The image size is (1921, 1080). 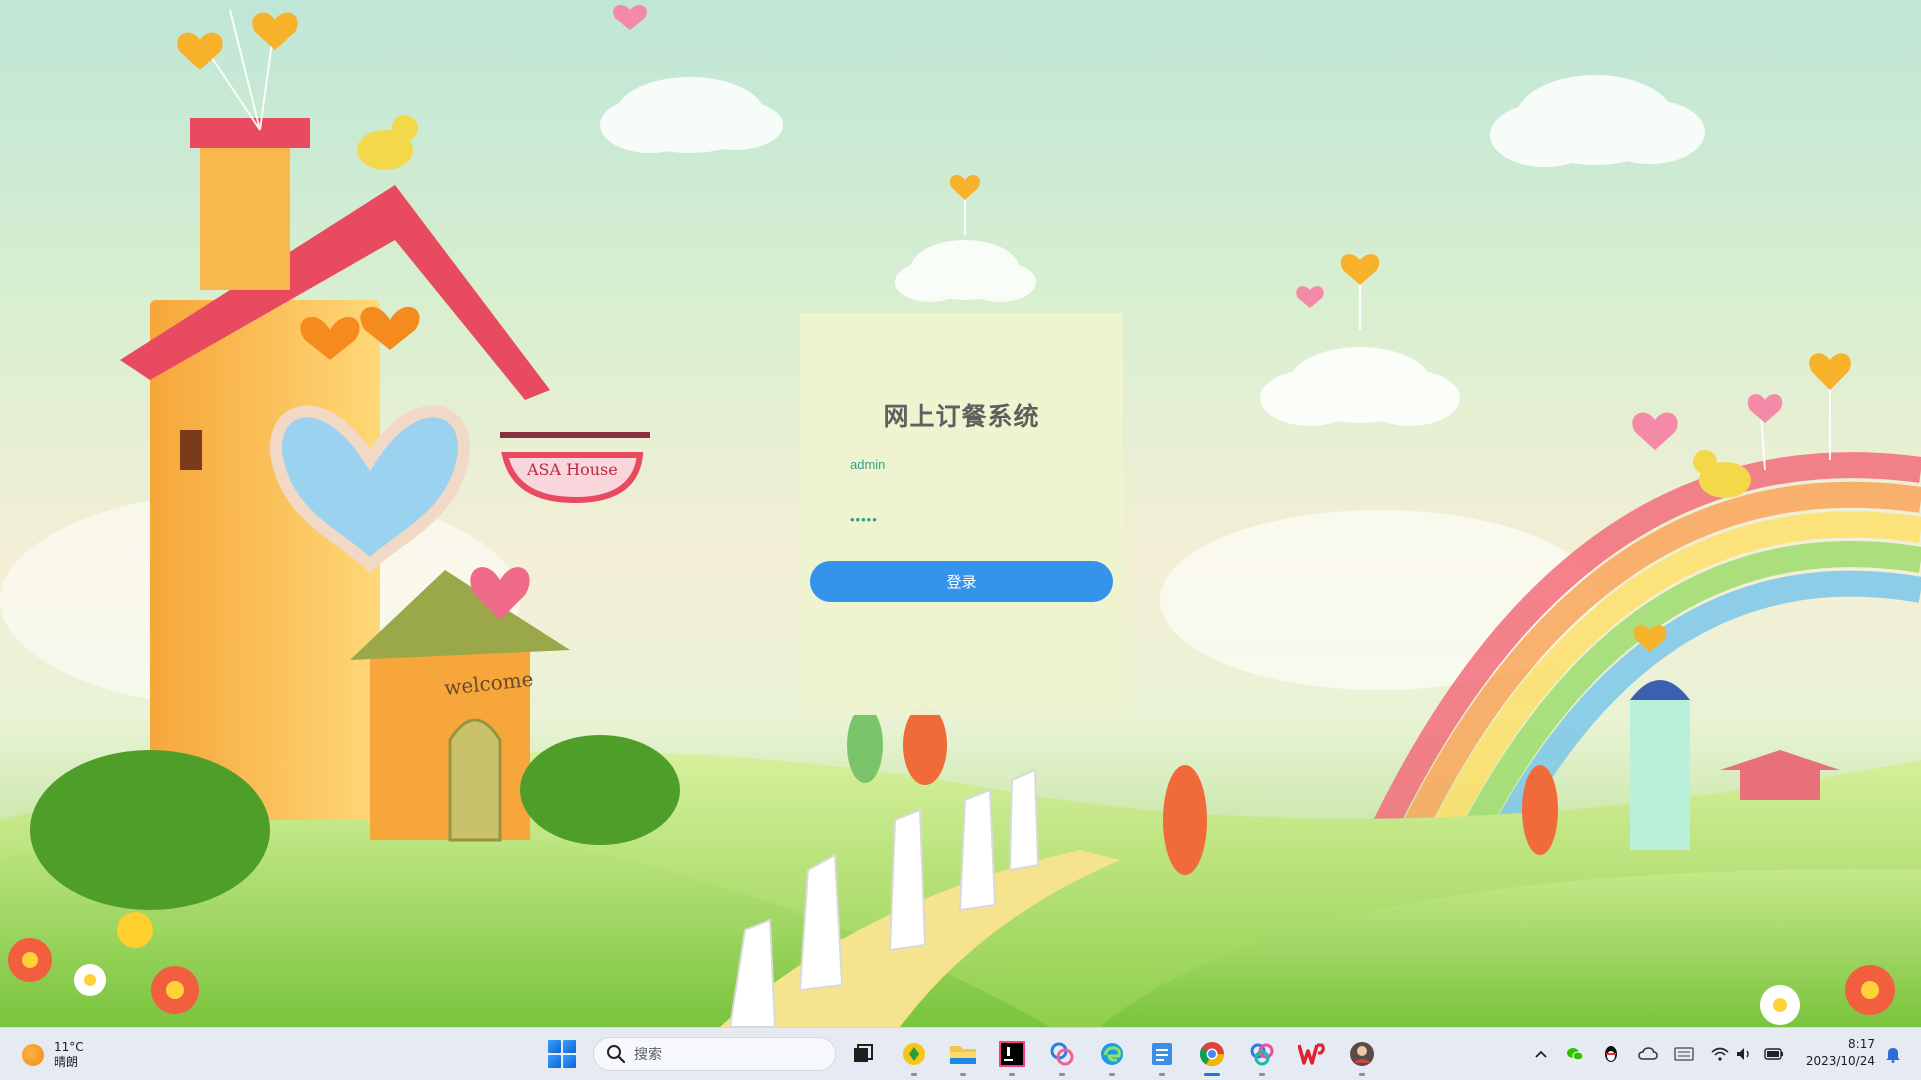 What do you see at coordinates (1012, 1057) in the screenshot?
I see `jetbrains-ide-icon` at bounding box center [1012, 1057].